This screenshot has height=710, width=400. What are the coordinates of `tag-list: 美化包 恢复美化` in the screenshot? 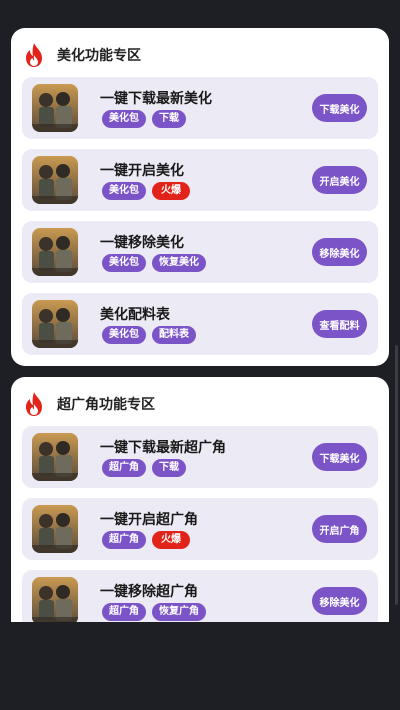 It's located at (154, 263).